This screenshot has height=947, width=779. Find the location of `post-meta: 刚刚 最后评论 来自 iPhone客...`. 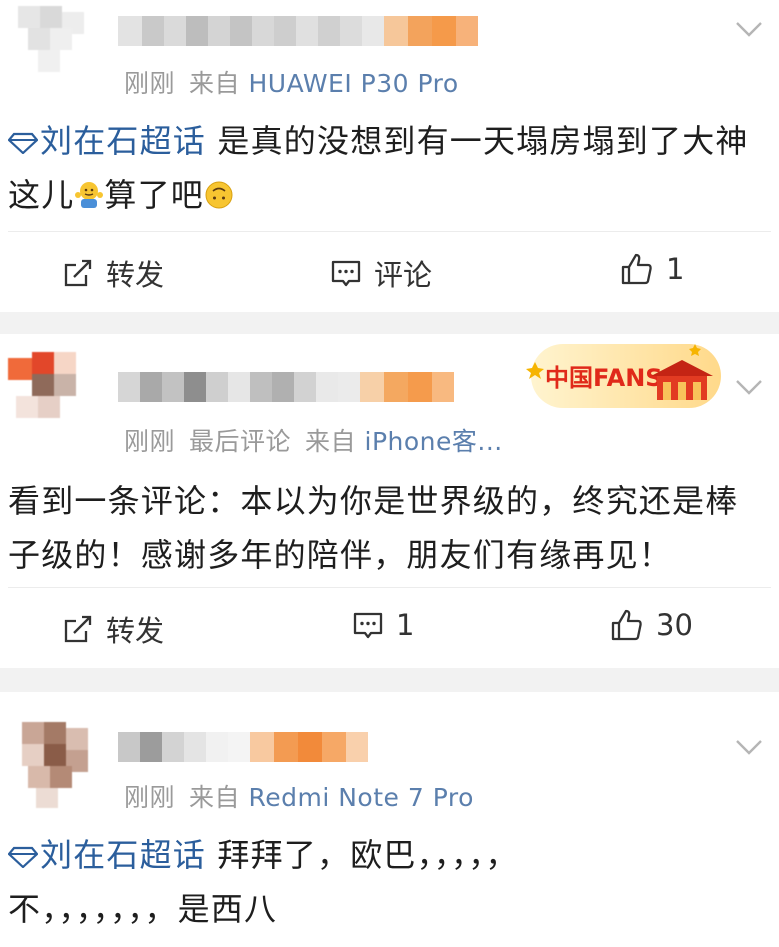

post-meta: 刚刚 最后评论 来自 iPhone客... is located at coordinates (313, 440).